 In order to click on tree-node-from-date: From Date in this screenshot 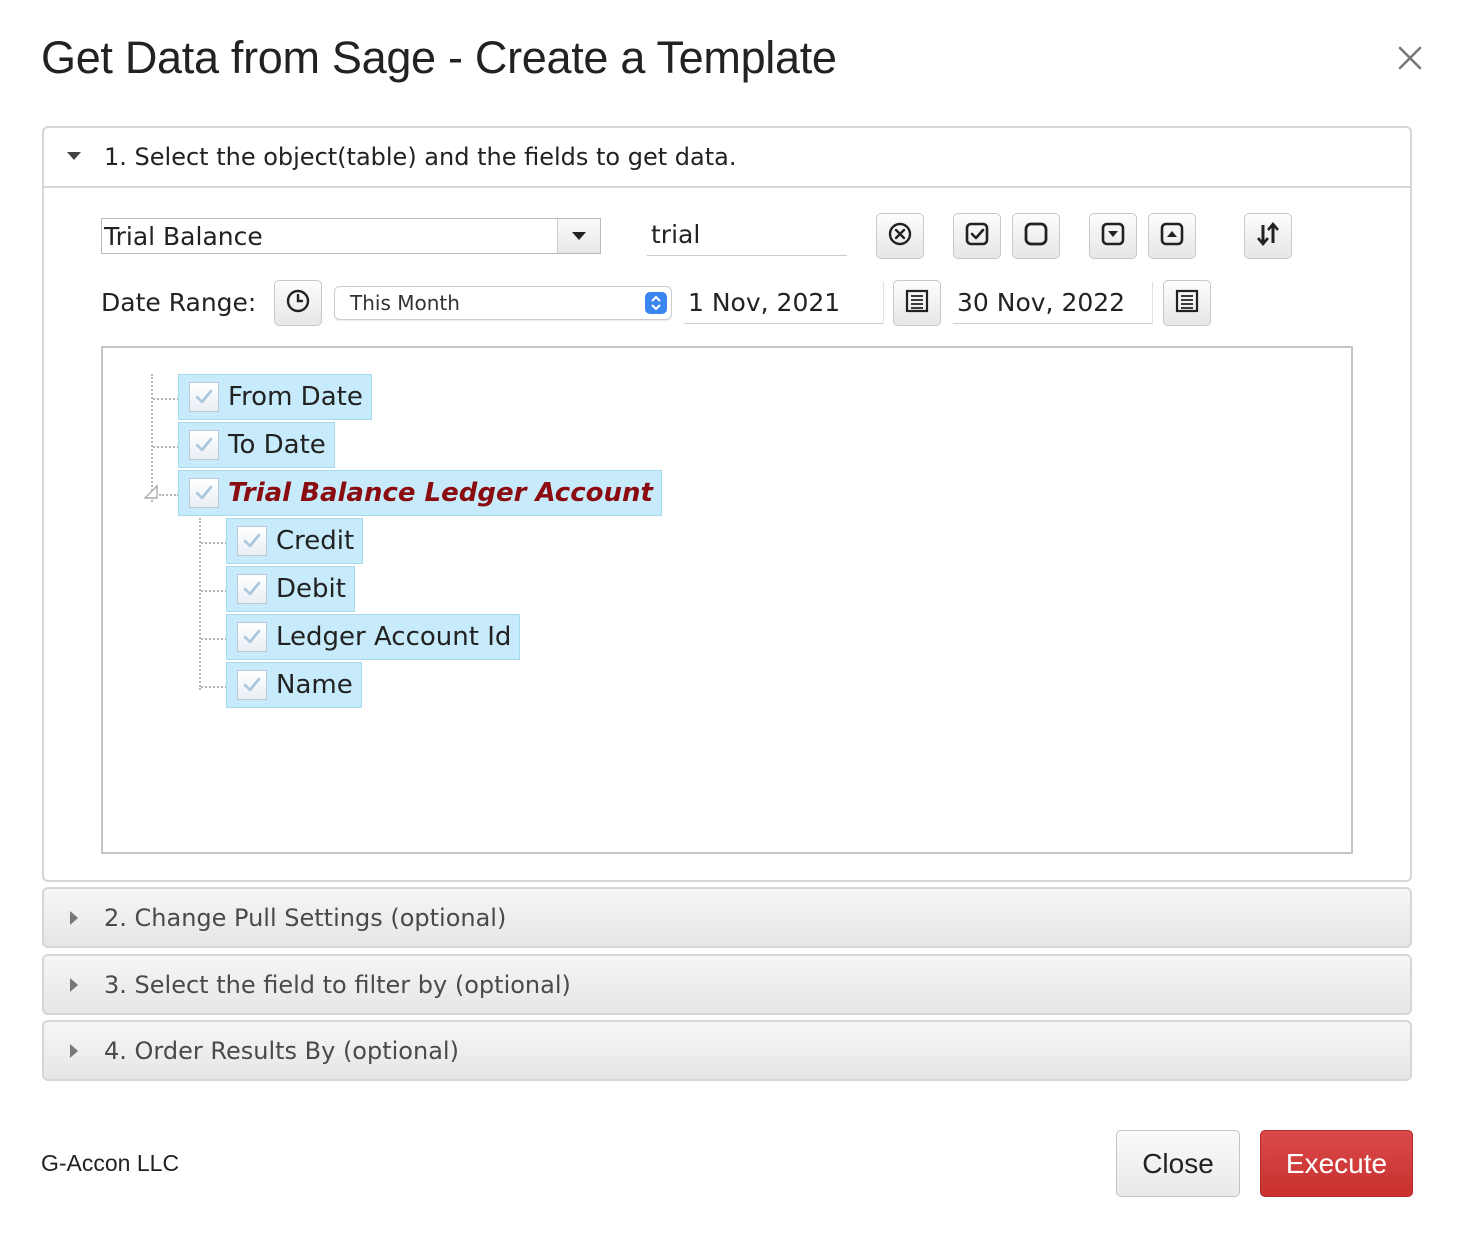, I will do `click(275, 397)`.